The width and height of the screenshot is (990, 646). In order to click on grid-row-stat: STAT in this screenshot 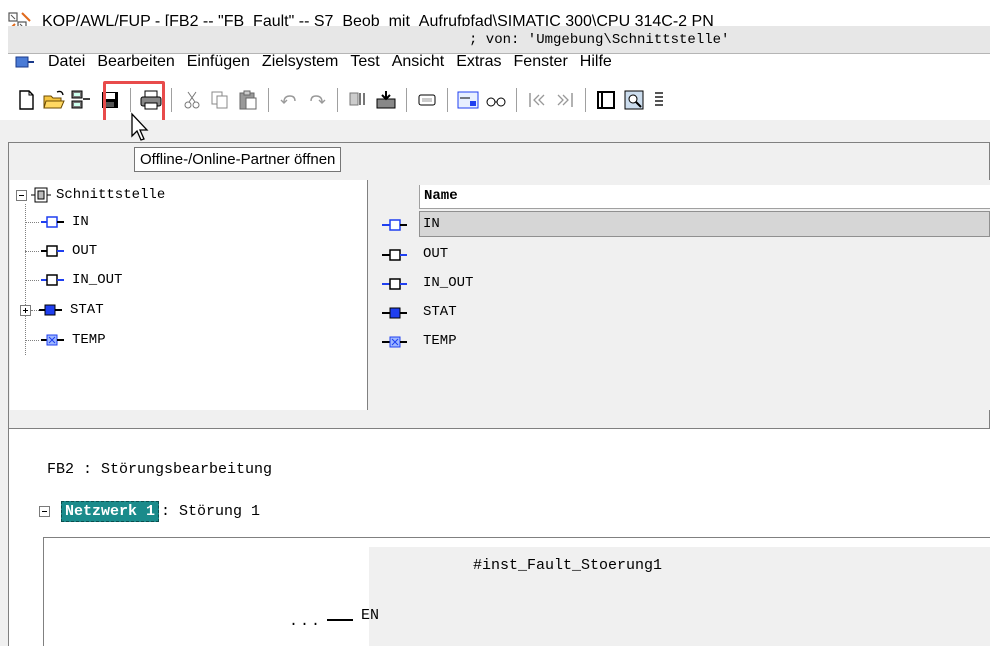, I will do `click(682, 312)`.